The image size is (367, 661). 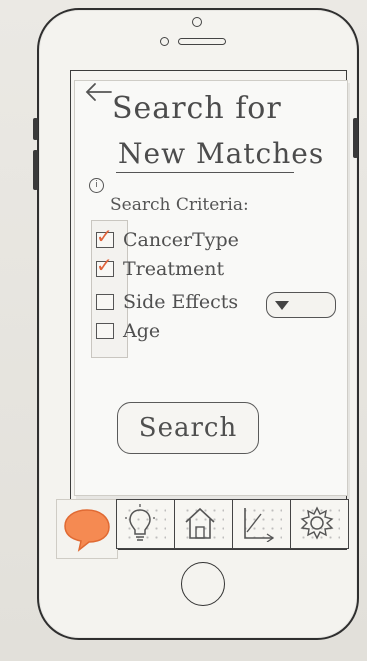 I want to click on chat-bubble-icon, so click(x=87, y=530).